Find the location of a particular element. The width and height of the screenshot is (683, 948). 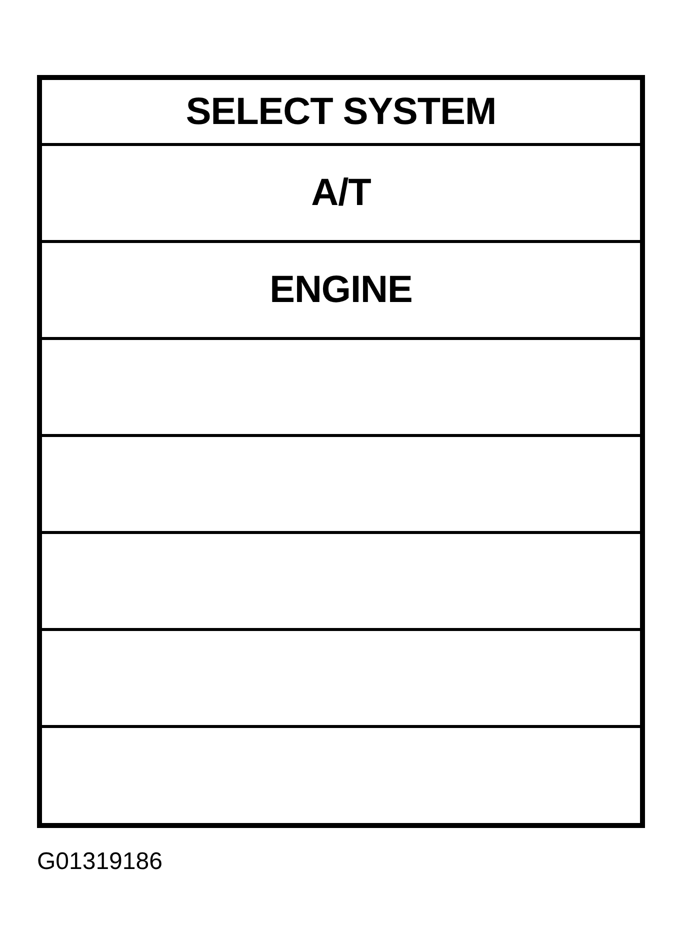

figure-id: G01319186 is located at coordinates (99, 862).